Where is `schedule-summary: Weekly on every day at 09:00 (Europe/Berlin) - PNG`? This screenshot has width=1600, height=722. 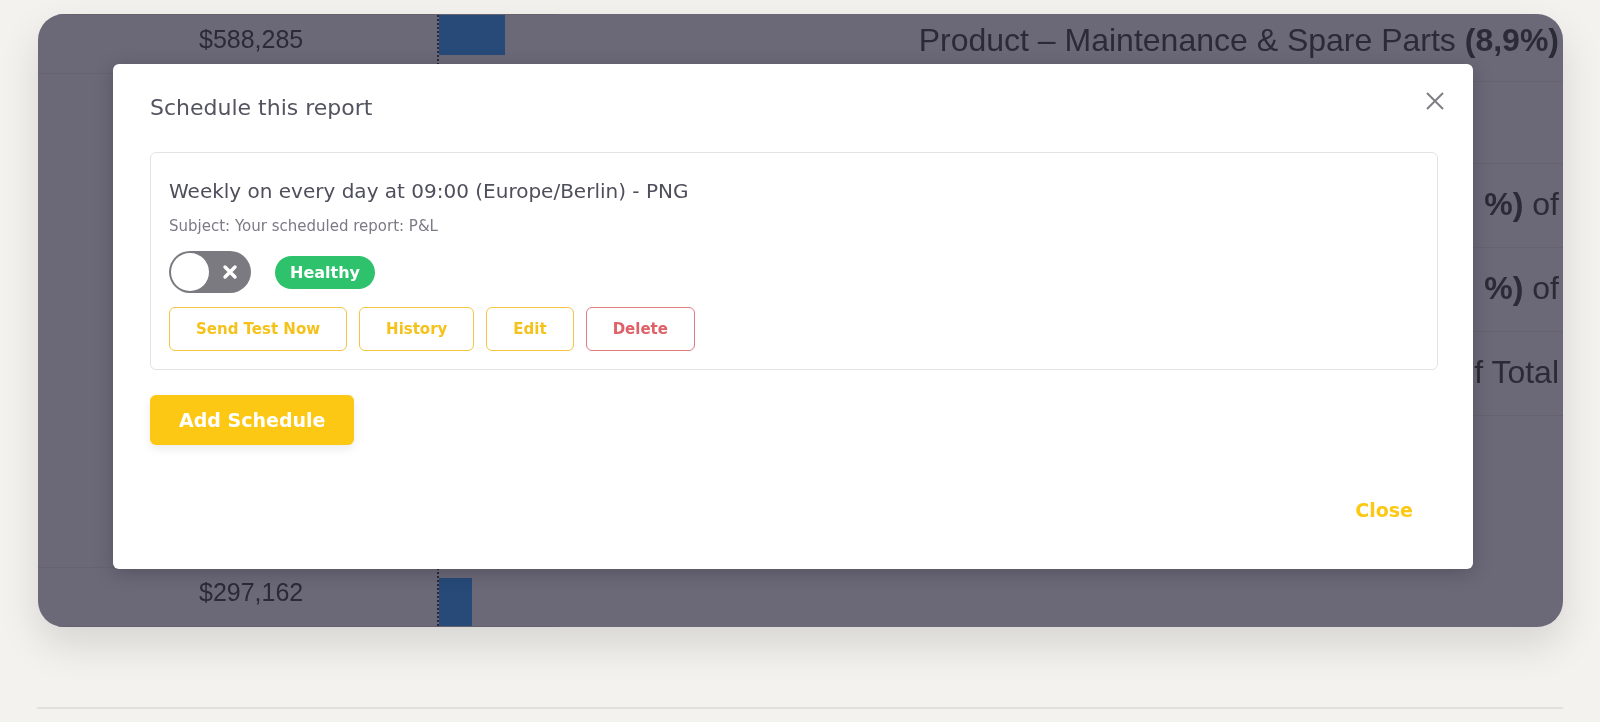 schedule-summary: Weekly on every day at 09:00 (Europe/Berlin) - PNG is located at coordinates (429, 191).